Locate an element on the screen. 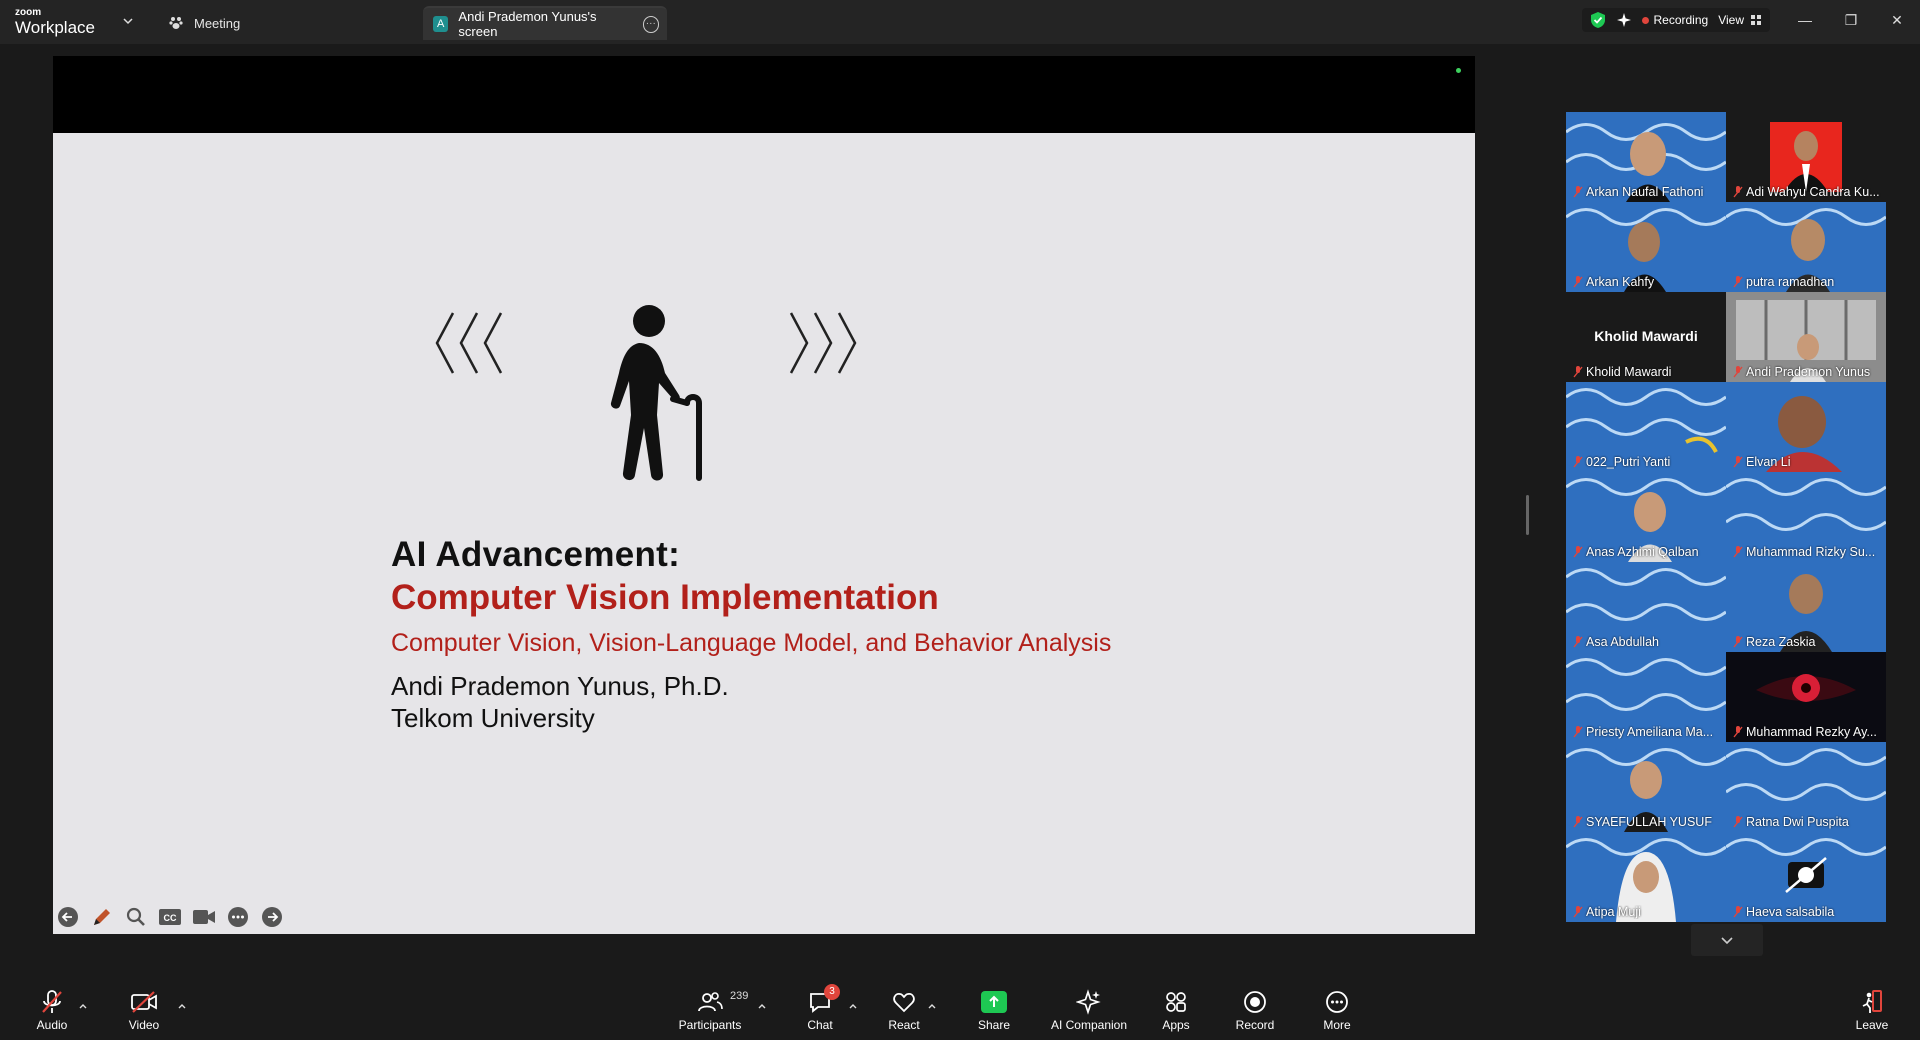  apps-icon is located at coordinates (1176, 1002).